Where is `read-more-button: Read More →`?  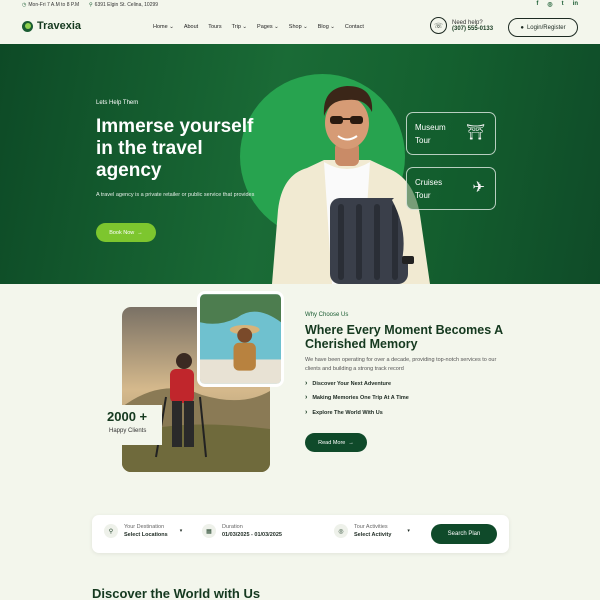
read-more-button: Read More → is located at coordinates (336, 442).